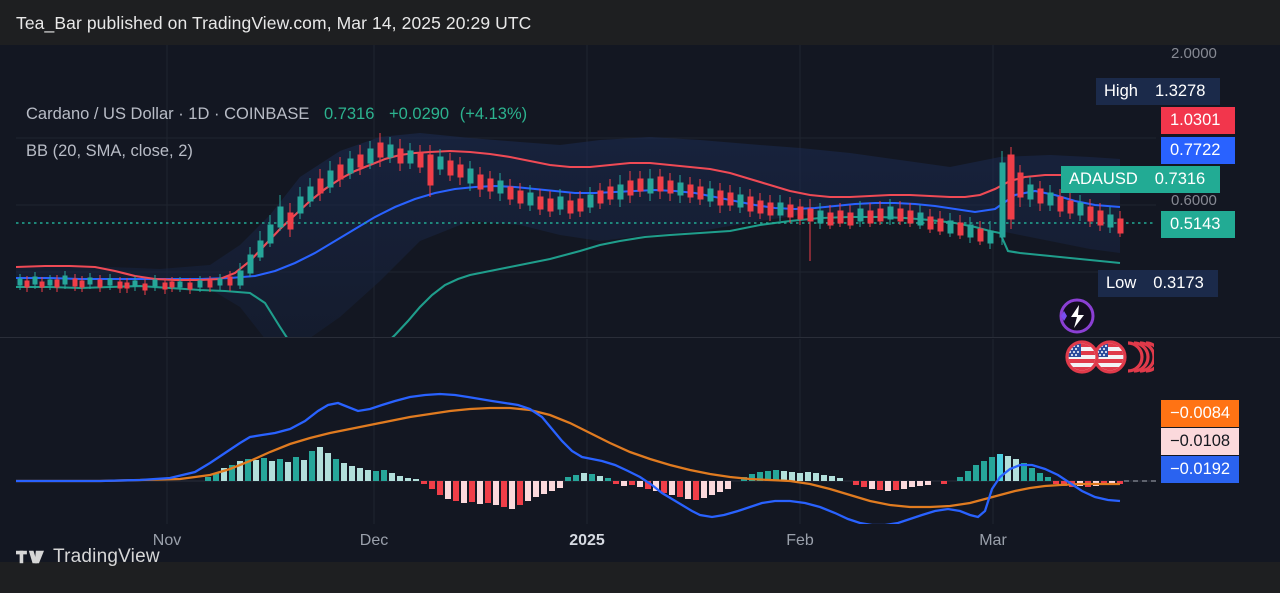 The height and width of the screenshot is (593, 1280). I want to click on time-axis: Nov Dec 2025 Feb Mar, so click(640, 547).